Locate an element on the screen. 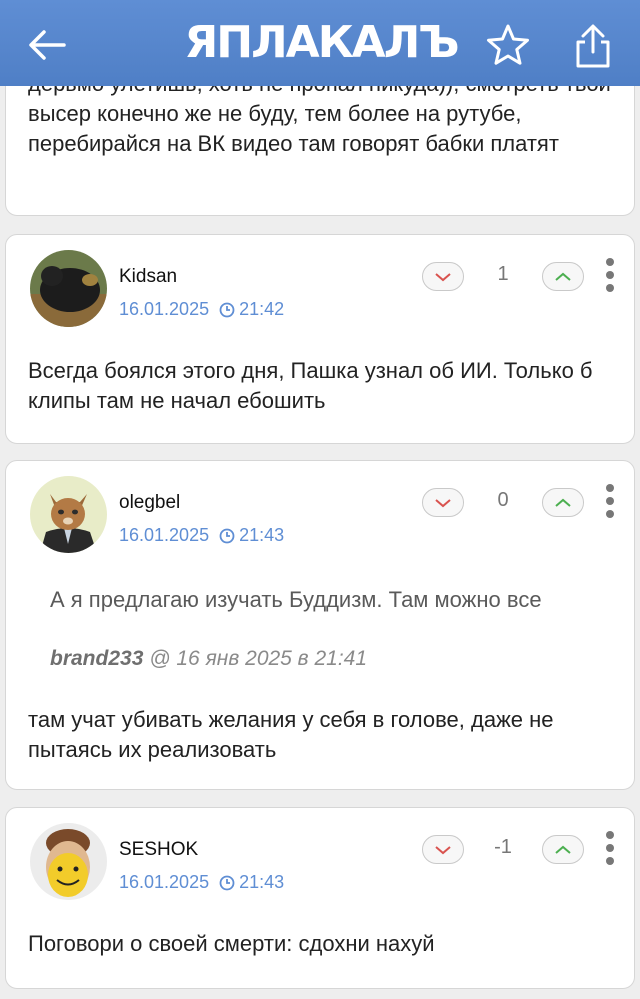 This screenshot has width=640, height=999. comment-text: Поговори о своей смерти: сдохни нахуй is located at coordinates (231, 943).